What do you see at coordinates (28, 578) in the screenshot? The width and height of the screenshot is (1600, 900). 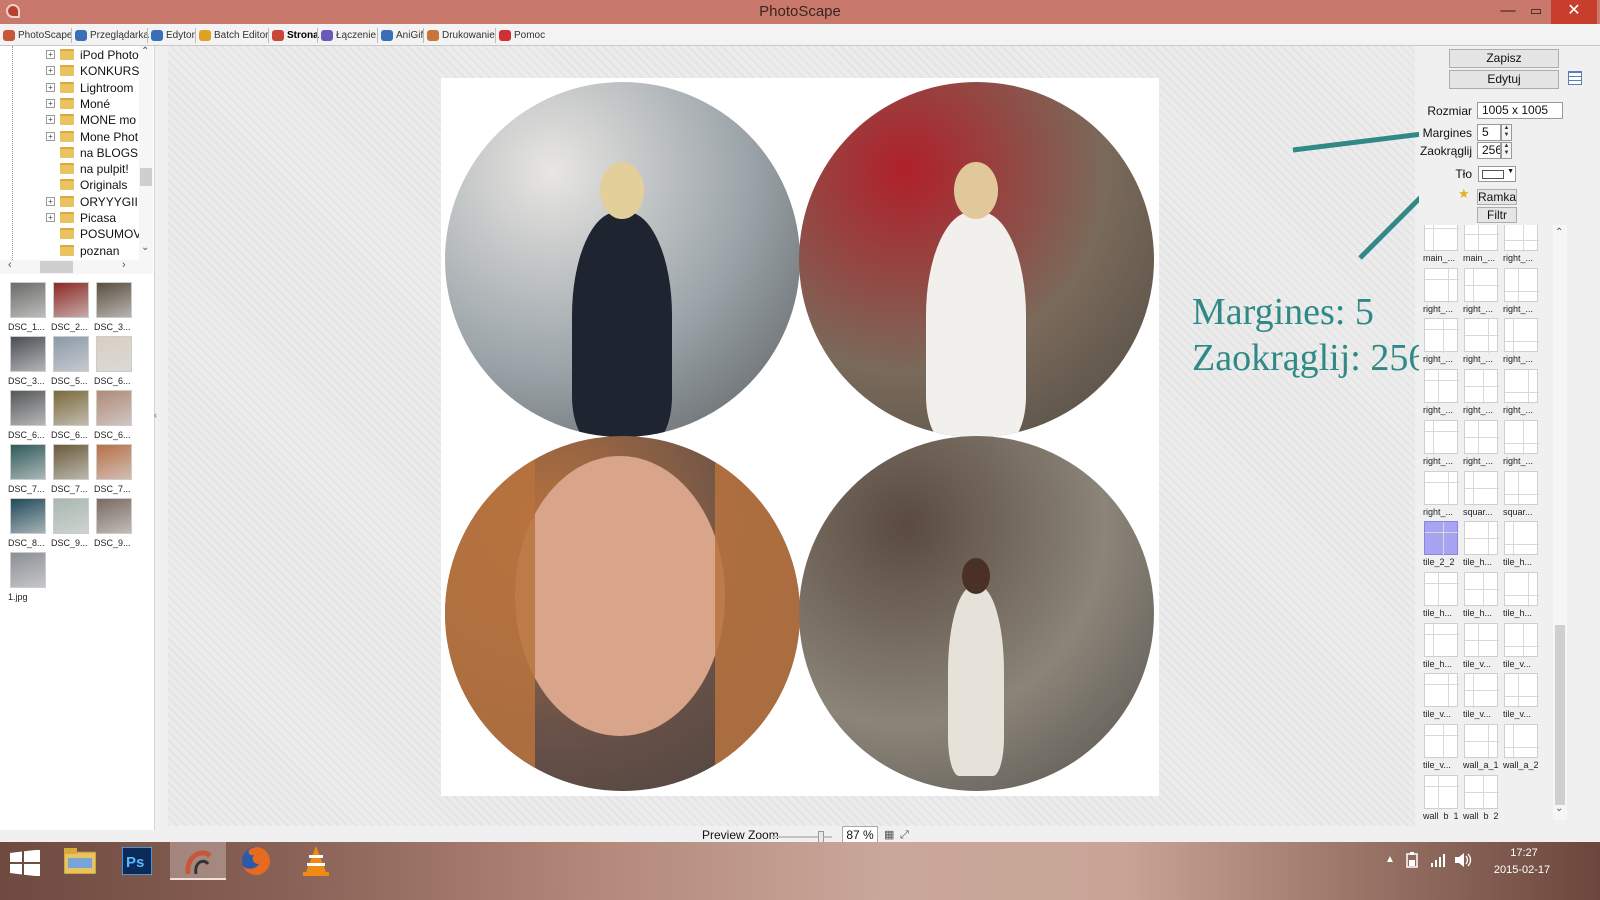 I see `thumbnail-item: 1.jpg` at bounding box center [28, 578].